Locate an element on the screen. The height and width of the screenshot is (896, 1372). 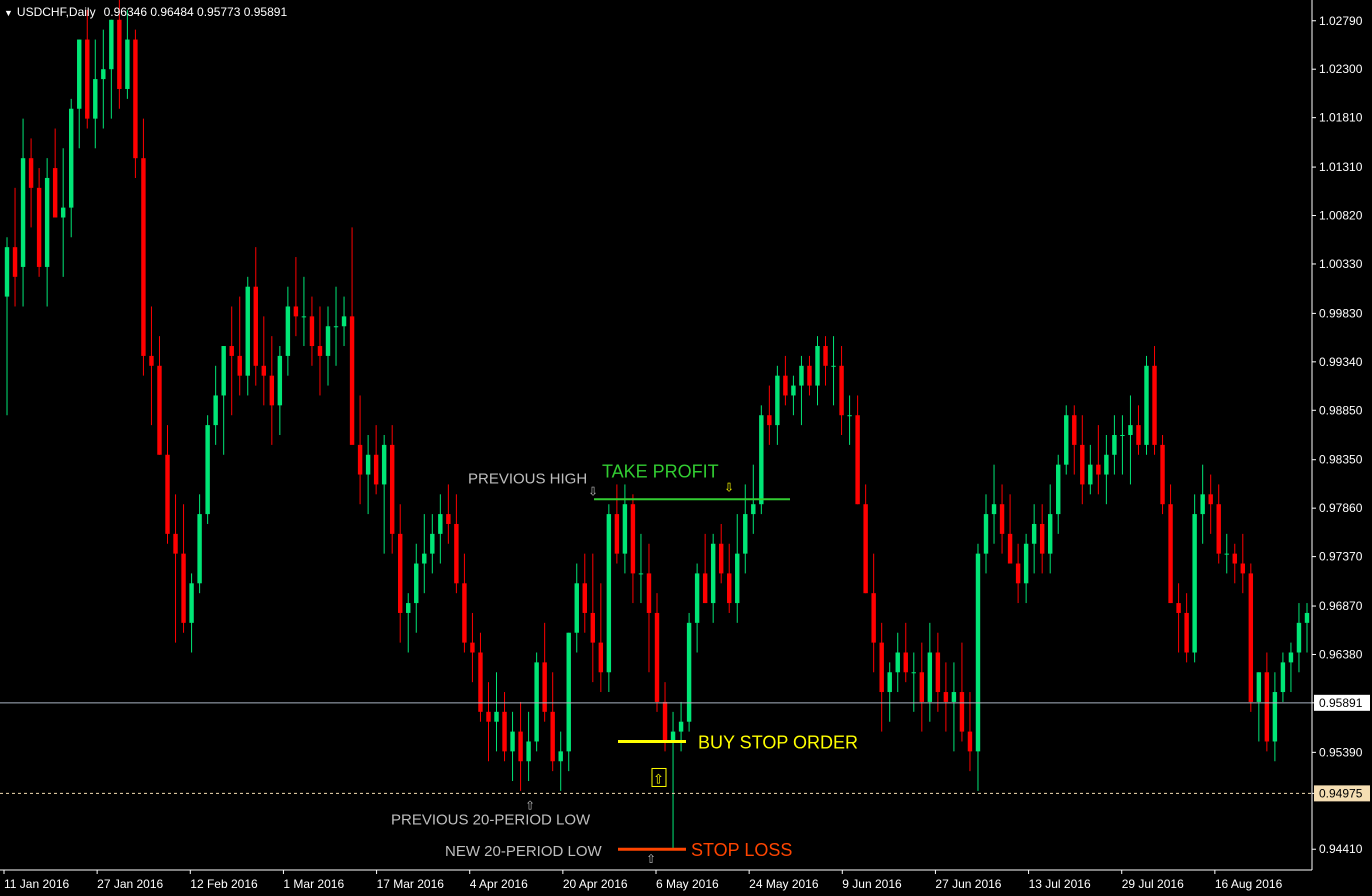
take-profit-label: TAKE PROFIT is located at coordinates (660, 471).